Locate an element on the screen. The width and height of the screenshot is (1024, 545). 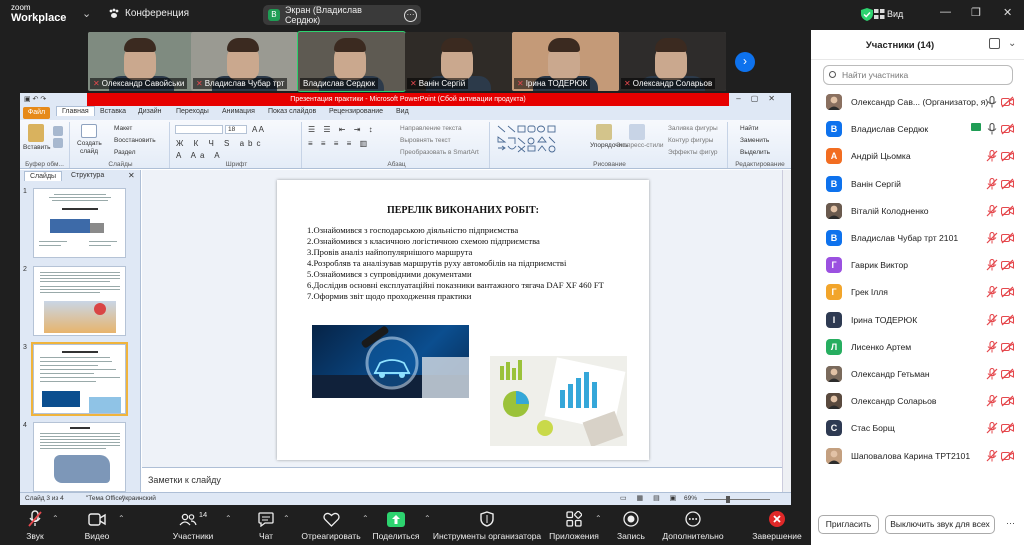
participant-row: С Стас Борщ is located at coordinates (917, 427).